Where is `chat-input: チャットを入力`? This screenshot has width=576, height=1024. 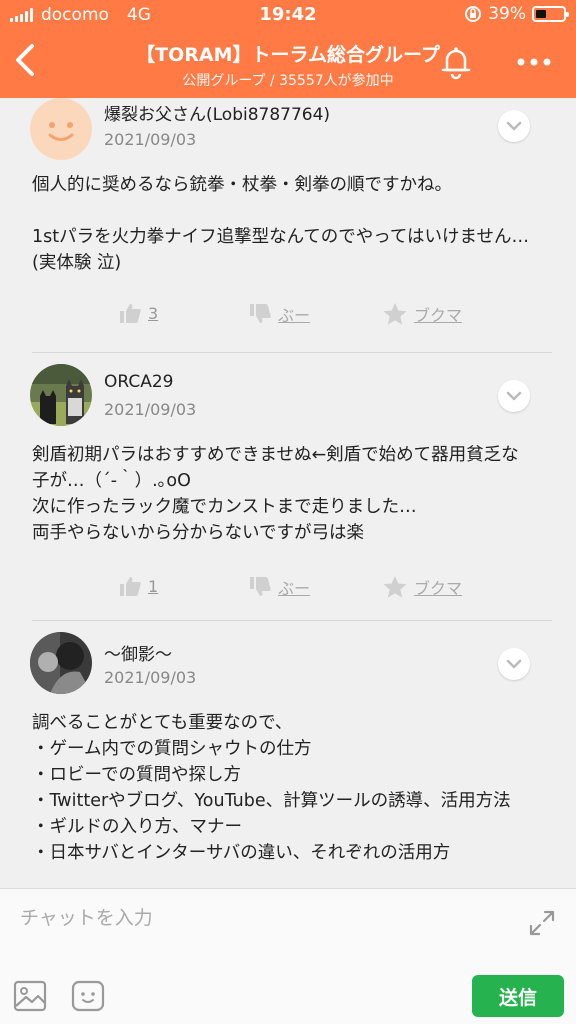 chat-input: チャットを入力 is located at coordinates (86, 916).